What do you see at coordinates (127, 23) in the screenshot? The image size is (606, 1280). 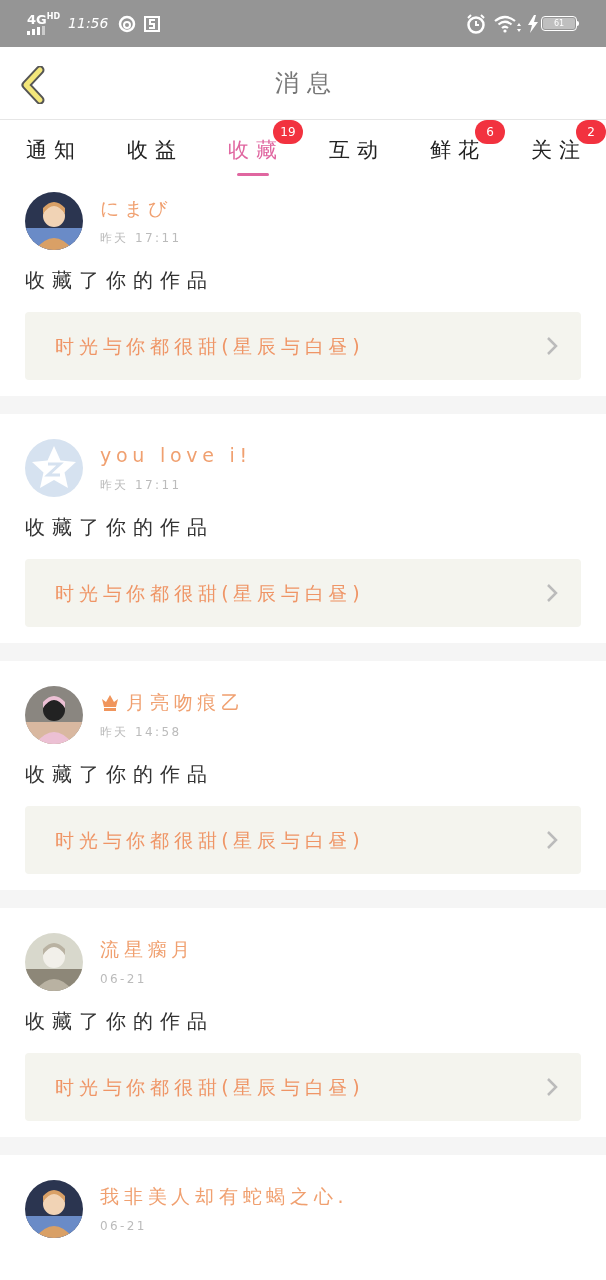 I see `swirl-icon` at bounding box center [127, 23].